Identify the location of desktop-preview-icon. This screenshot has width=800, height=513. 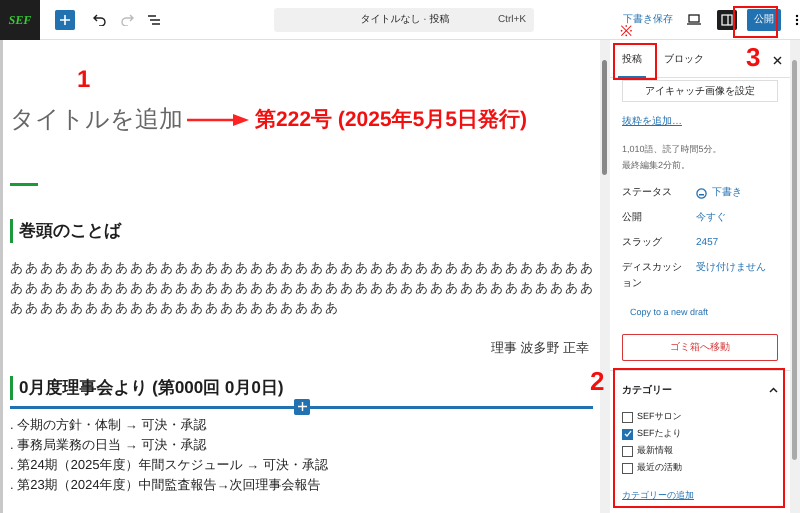
(694, 19).